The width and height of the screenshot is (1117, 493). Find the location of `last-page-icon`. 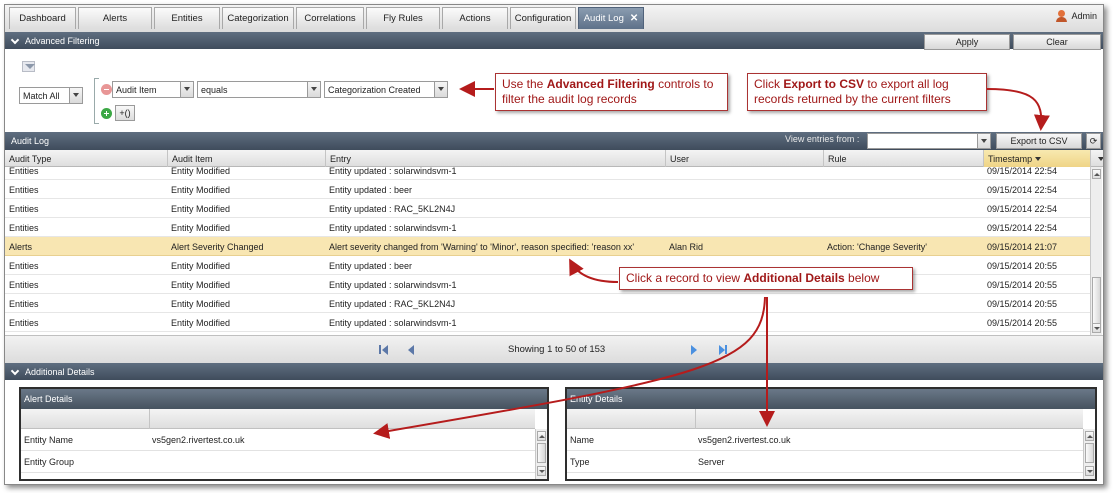

last-page-icon is located at coordinates (723, 350).